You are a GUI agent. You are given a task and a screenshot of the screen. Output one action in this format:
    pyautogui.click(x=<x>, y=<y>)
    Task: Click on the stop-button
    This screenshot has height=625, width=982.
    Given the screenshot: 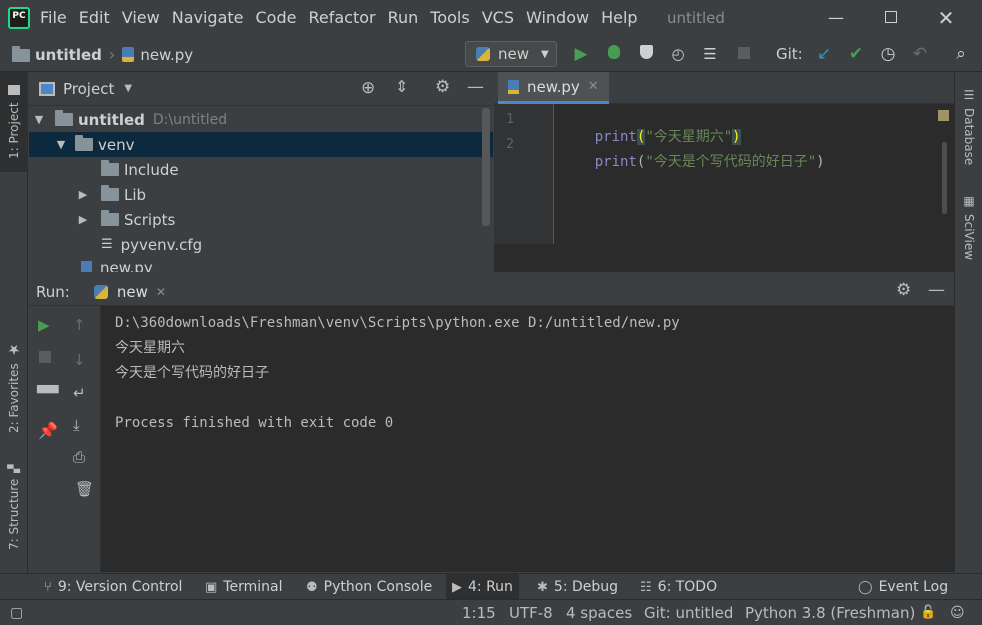 What is the action you would take?
    pyautogui.click(x=744, y=54)
    